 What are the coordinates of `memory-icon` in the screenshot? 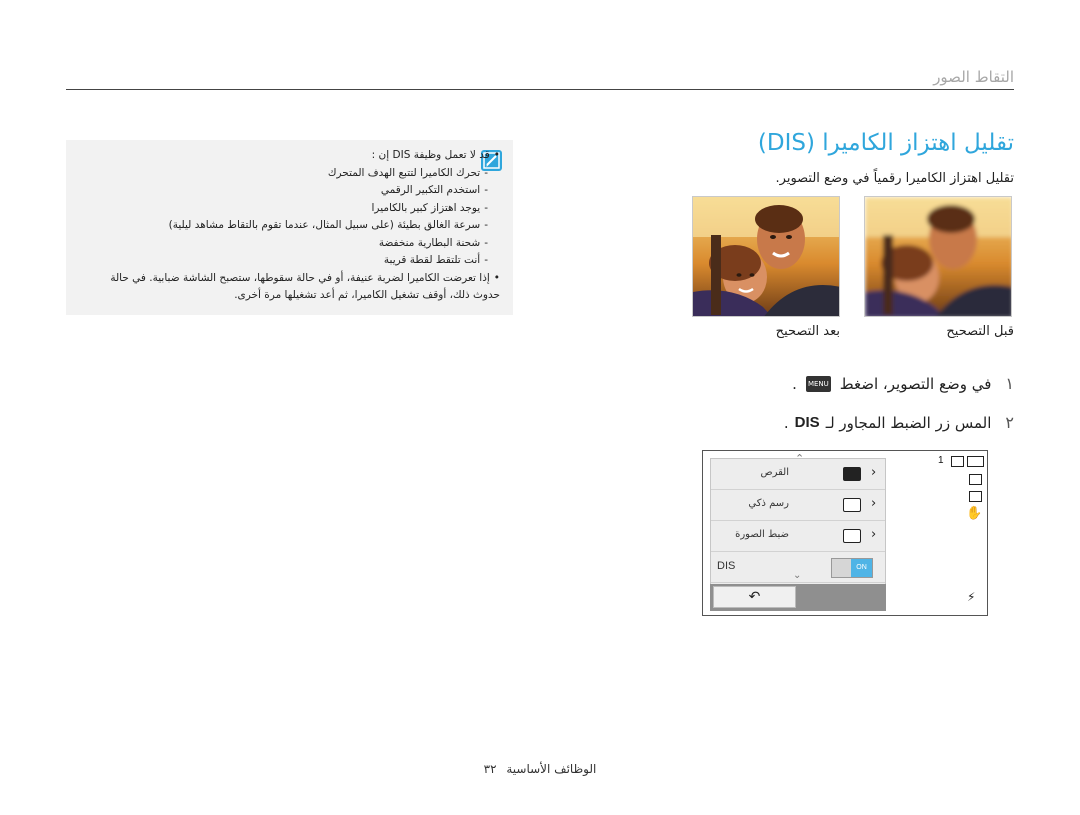 It's located at (957, 461).